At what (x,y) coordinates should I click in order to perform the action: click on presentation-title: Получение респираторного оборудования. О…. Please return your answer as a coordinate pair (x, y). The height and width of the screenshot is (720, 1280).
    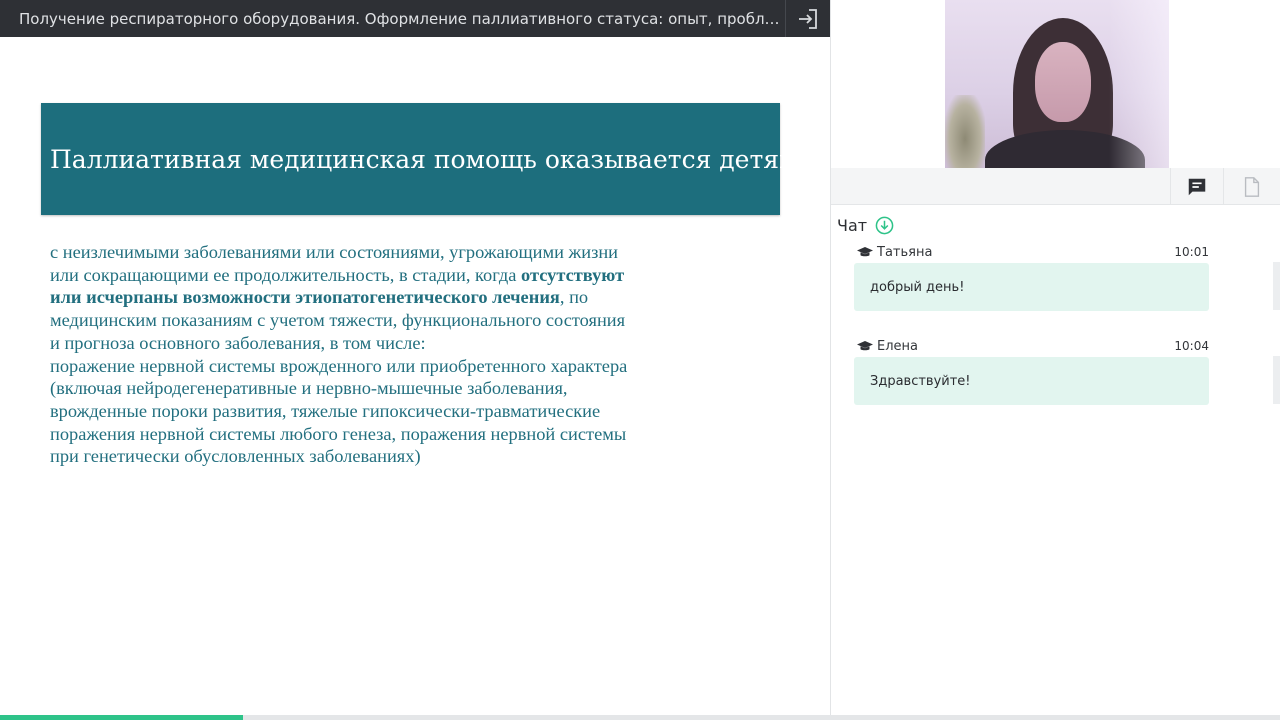
    Looking at the image, I should click on (402, 18).